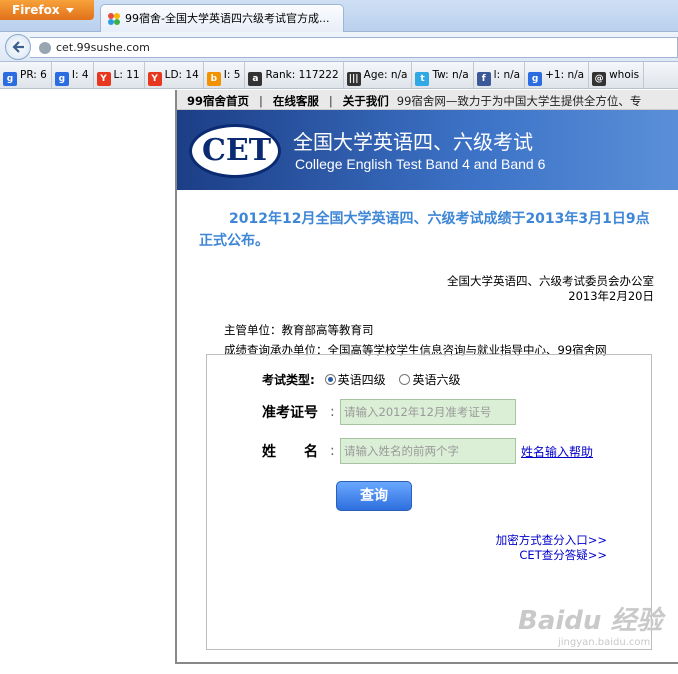 Image resolution: width=678 pixels, height=674 pixels. What do you see at coordinates (366, 101) in the screenshot?
I see `nav-about-link: 关于我们` at bounding box center [366, 101].